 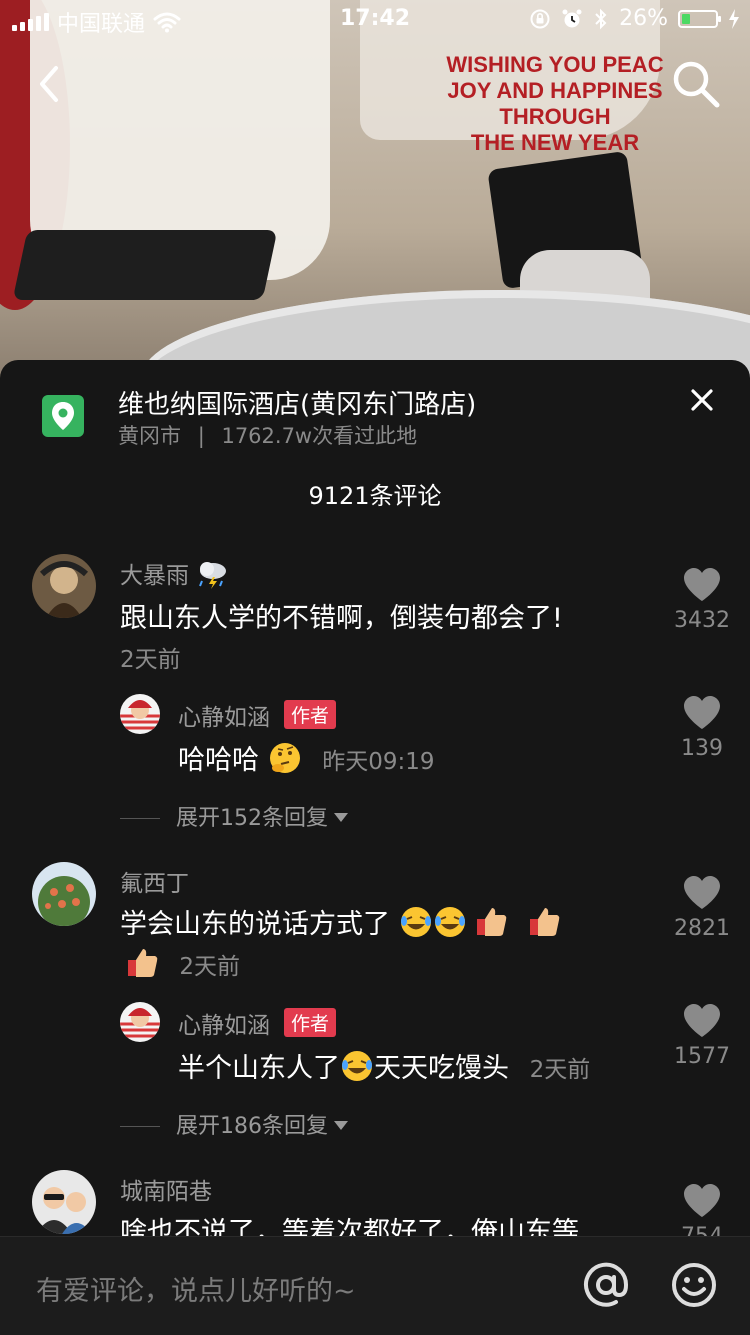 What do you see at coordinates (686, 18) in the screenshot?
I see `battery-level` at bounding box center [686, 18].